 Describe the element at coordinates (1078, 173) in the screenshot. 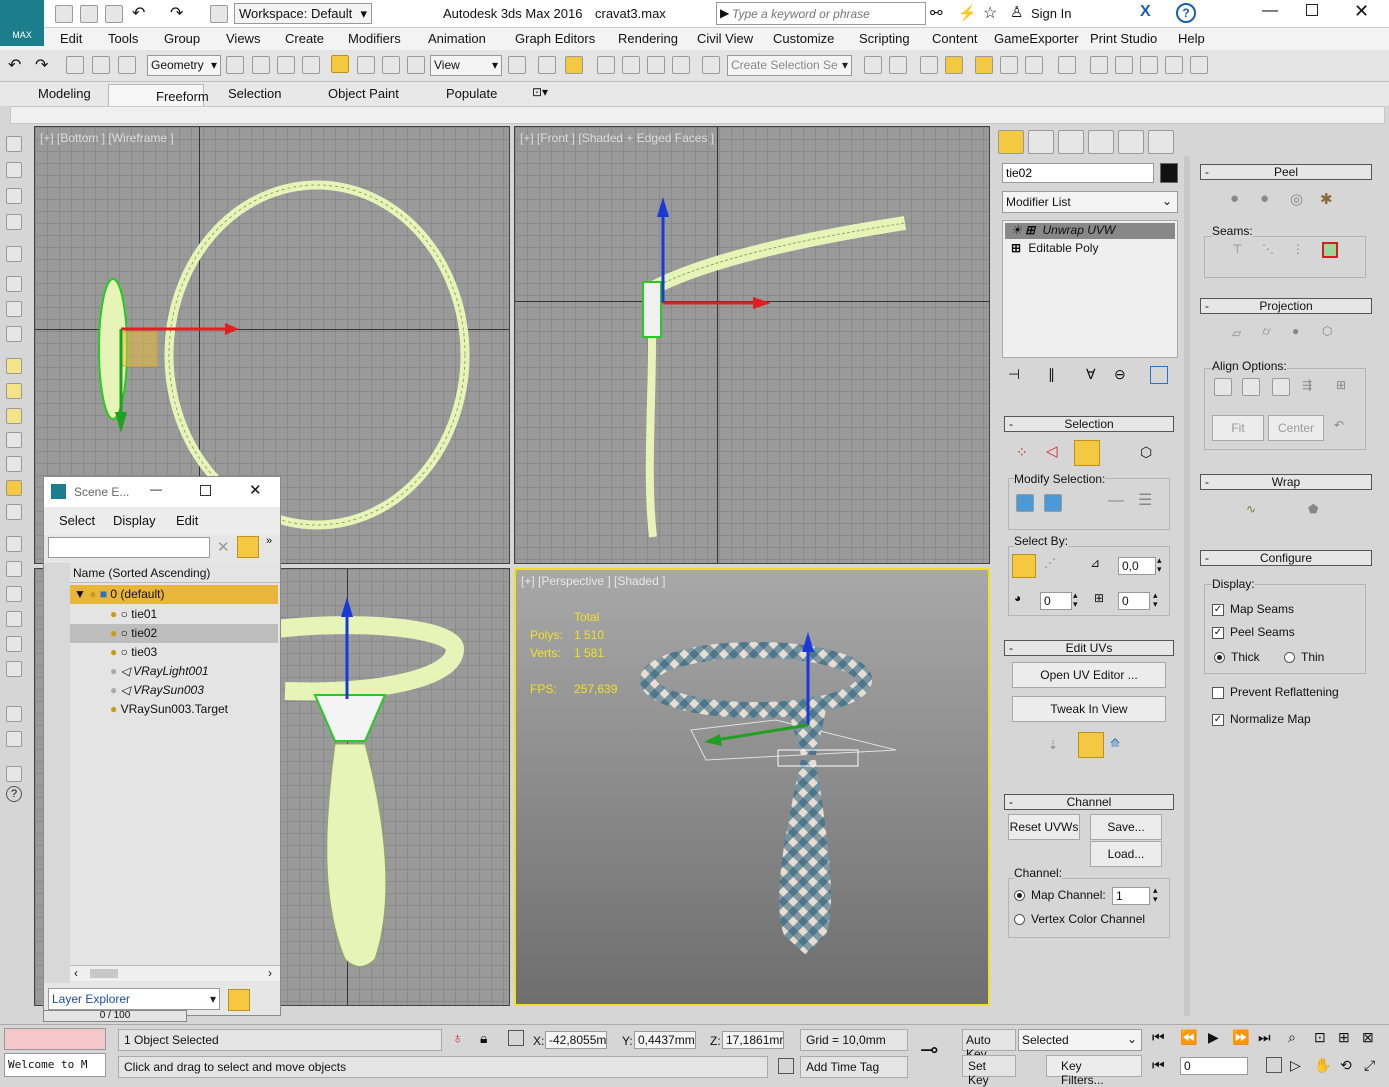

I see `object-name-field` at that location.